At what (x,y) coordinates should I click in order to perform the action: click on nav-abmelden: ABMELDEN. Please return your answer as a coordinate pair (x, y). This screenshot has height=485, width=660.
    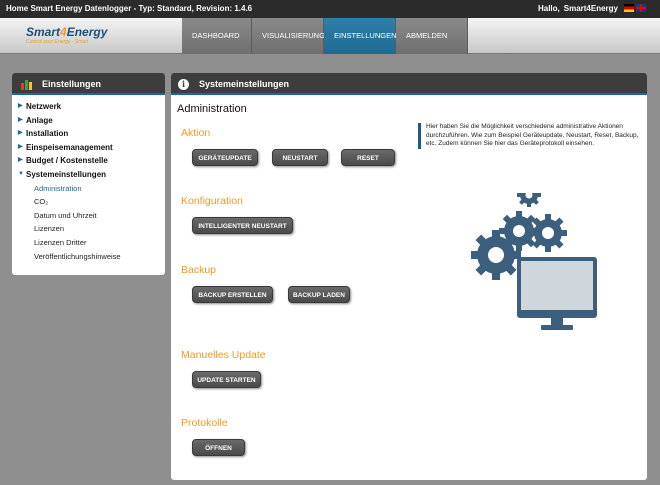
    Looking at the image, I should click on (432, 36).